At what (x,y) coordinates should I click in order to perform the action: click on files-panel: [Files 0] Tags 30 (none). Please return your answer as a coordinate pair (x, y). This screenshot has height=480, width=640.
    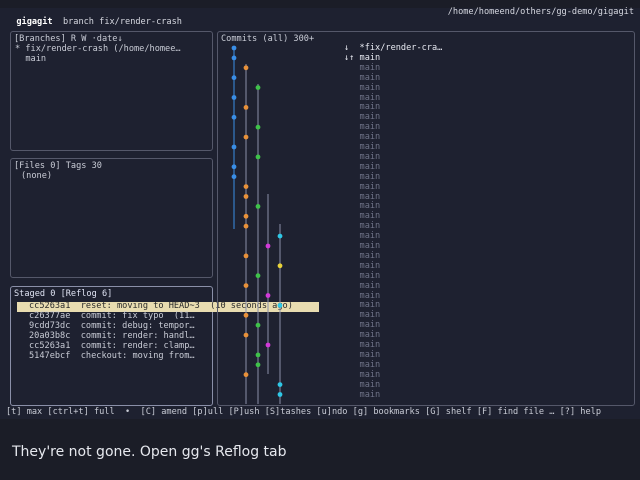
    Looking at the image, I should click on (111, 218).